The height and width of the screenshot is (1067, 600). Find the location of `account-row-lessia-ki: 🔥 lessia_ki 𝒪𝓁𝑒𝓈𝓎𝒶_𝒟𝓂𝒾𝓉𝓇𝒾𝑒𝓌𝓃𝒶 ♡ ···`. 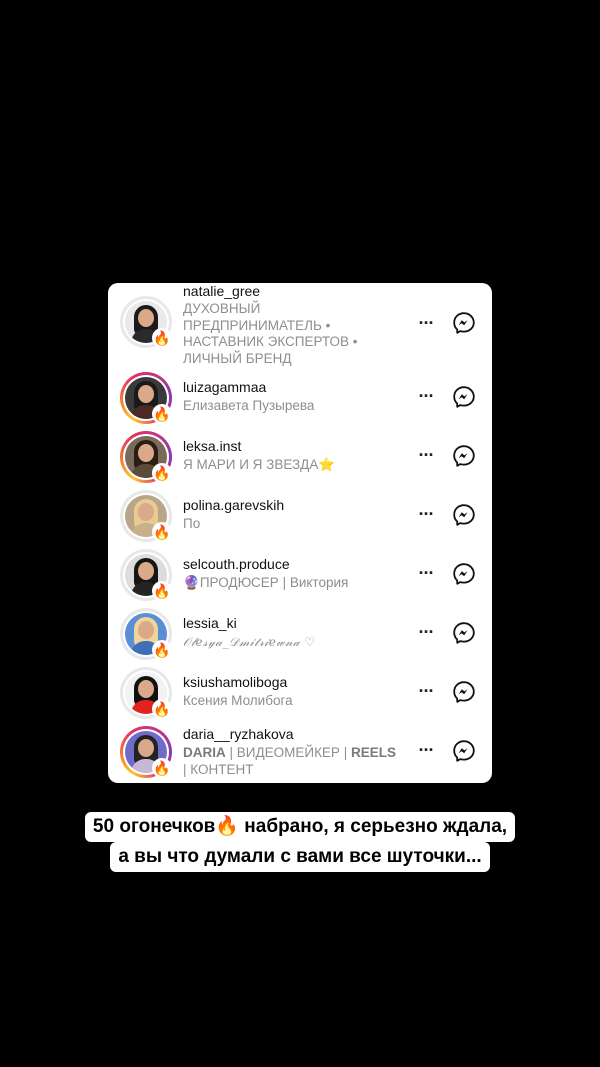

account-row-lessia-ki: 🔥 lessia_ki 𝒪𝓁𝑒𝓈𝓎𝒶_𝒟𝓂𝒾𝓉𝓇𝒾𝑒𝓌𝓃𝒶 ♡ ··· is located at coordinates (300, 634).